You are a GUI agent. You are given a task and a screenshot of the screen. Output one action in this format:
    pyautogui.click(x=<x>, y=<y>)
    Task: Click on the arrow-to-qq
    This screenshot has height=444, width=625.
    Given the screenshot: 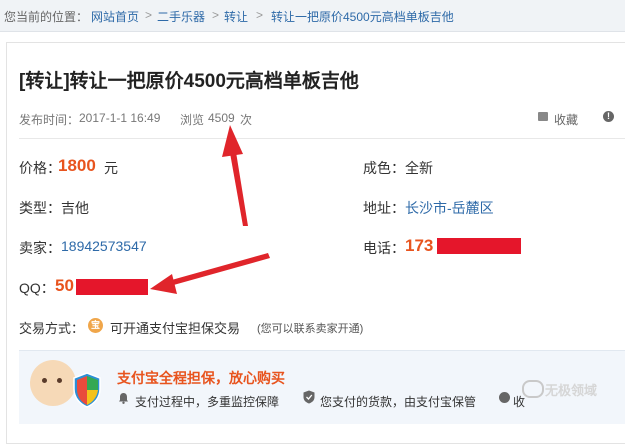 What is the action you would take?
    pyautogui.click(x=210, y=273)
    